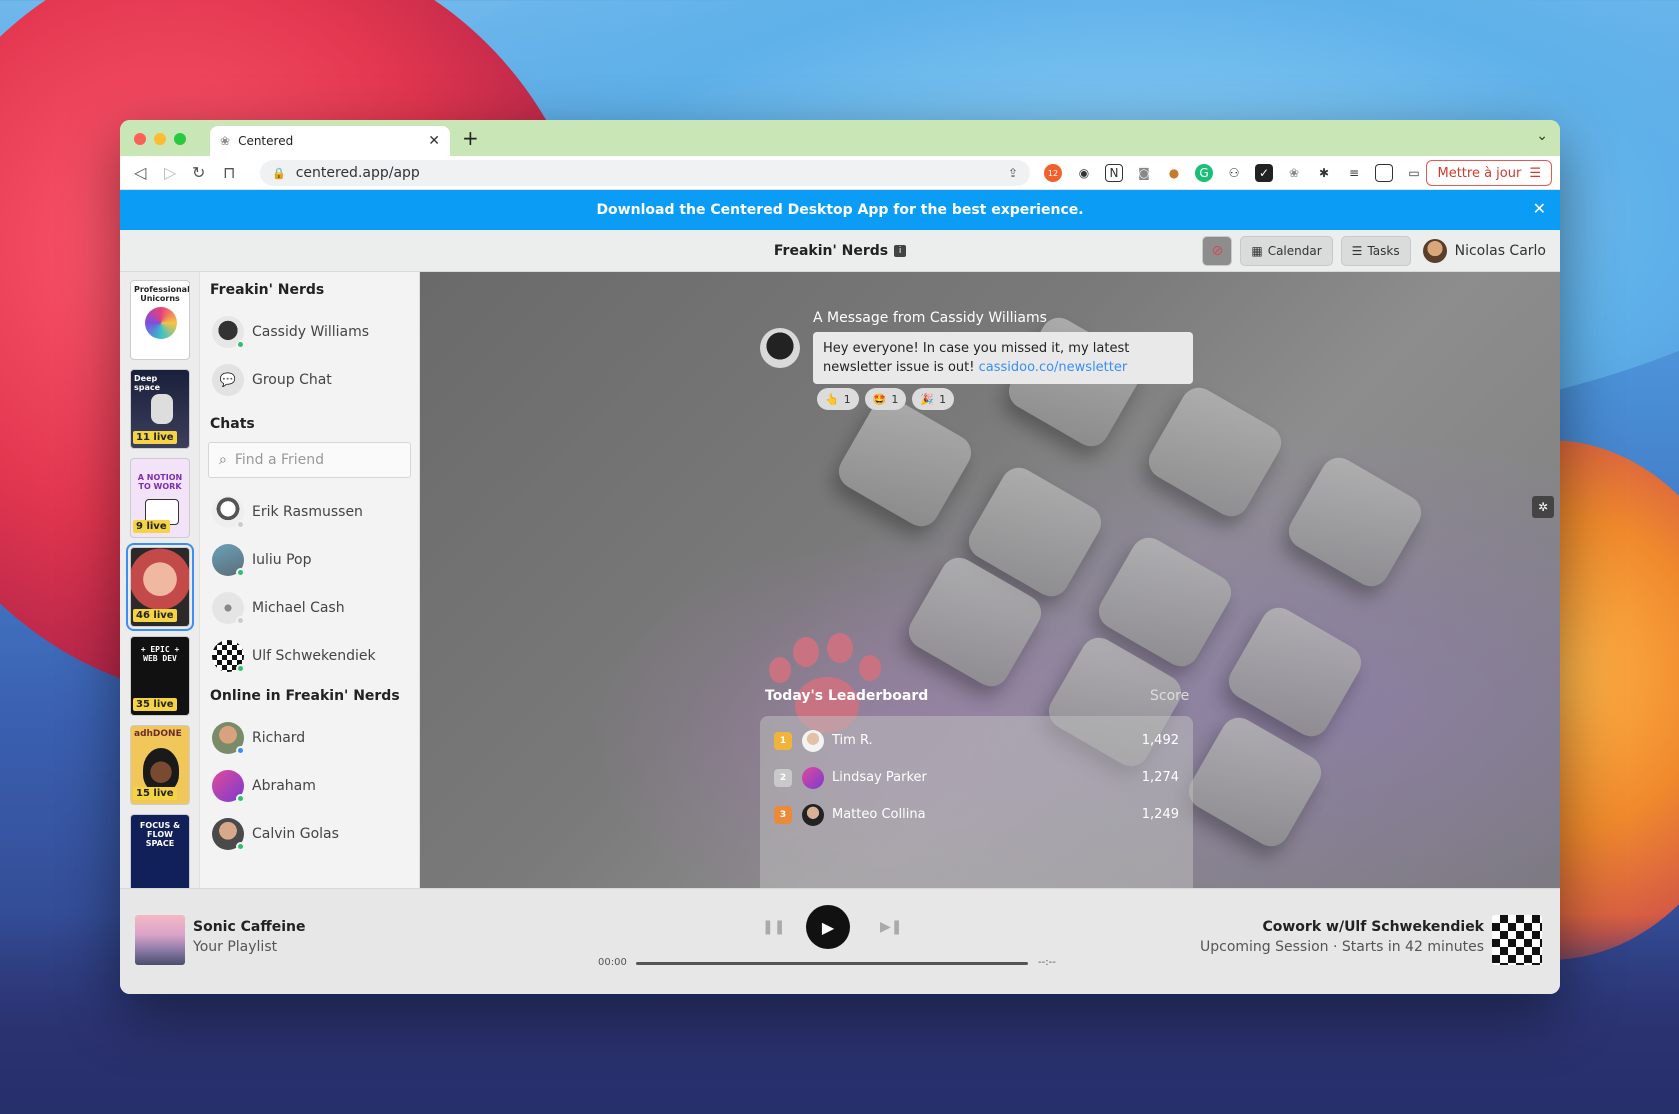 Image resolution: width=1679 pixels, height=1114 pixels. What do you see at coordinates (1084, 173) in the screenshot?
I see `password-manager-icon: ◉` at bounding box center [1084, 173].